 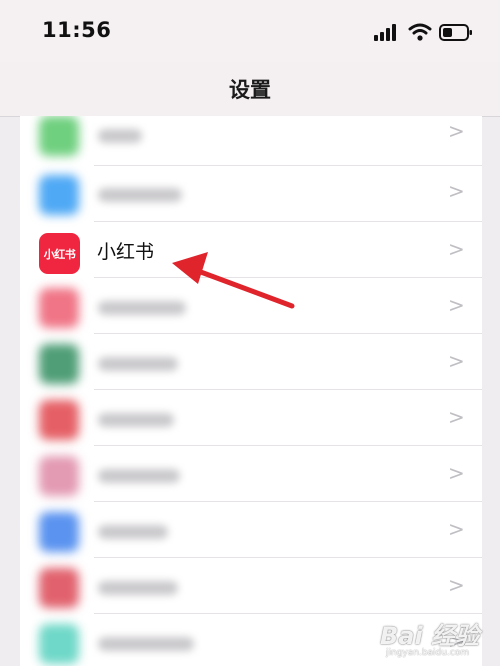 What do you see at coordinates (385, 32) in the screenshot?
I see `signal-icon` at bounding box center [385, 32].